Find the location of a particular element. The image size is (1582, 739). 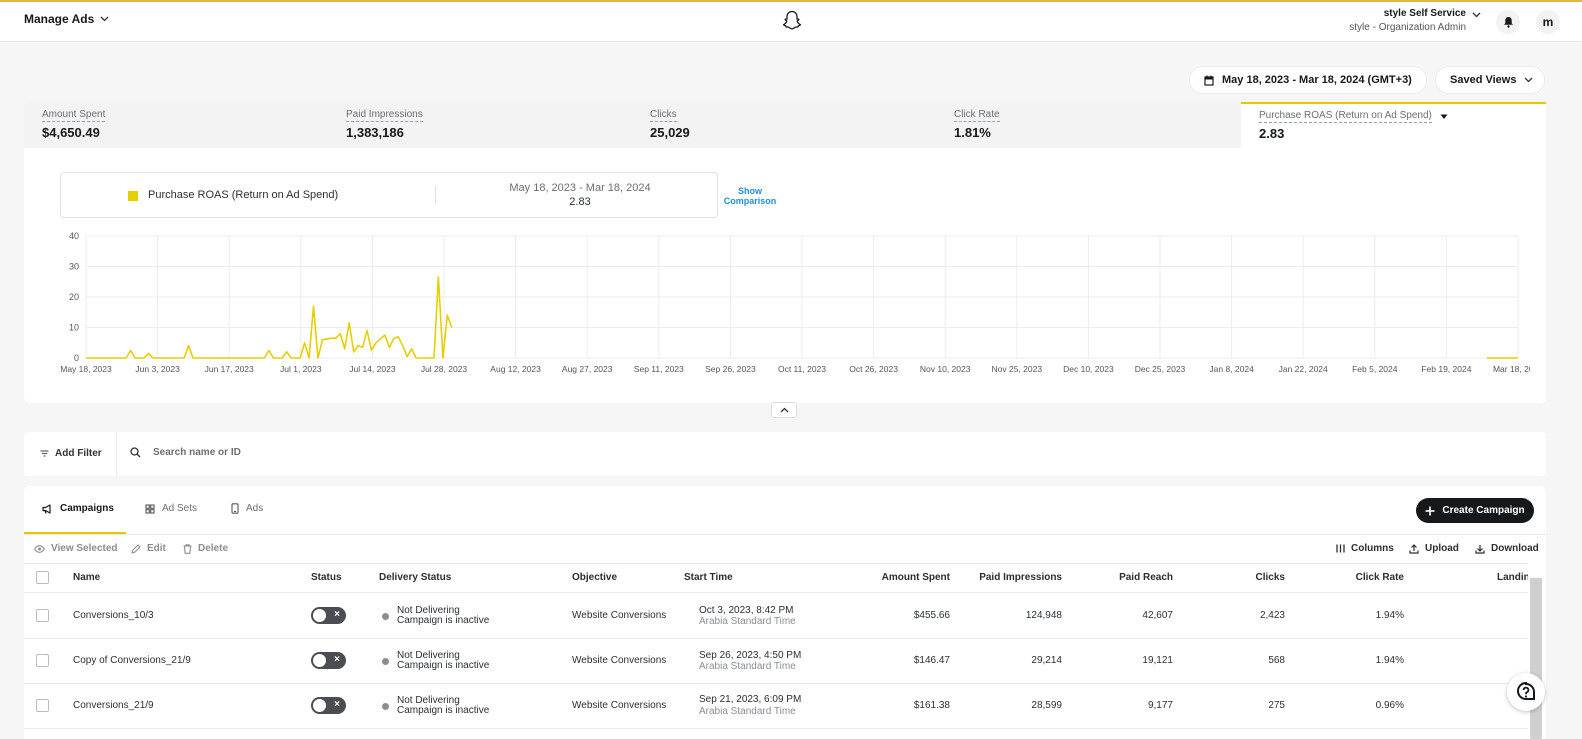

column-header-click-rate: Click Rate is located at coordinates (1354, 577).